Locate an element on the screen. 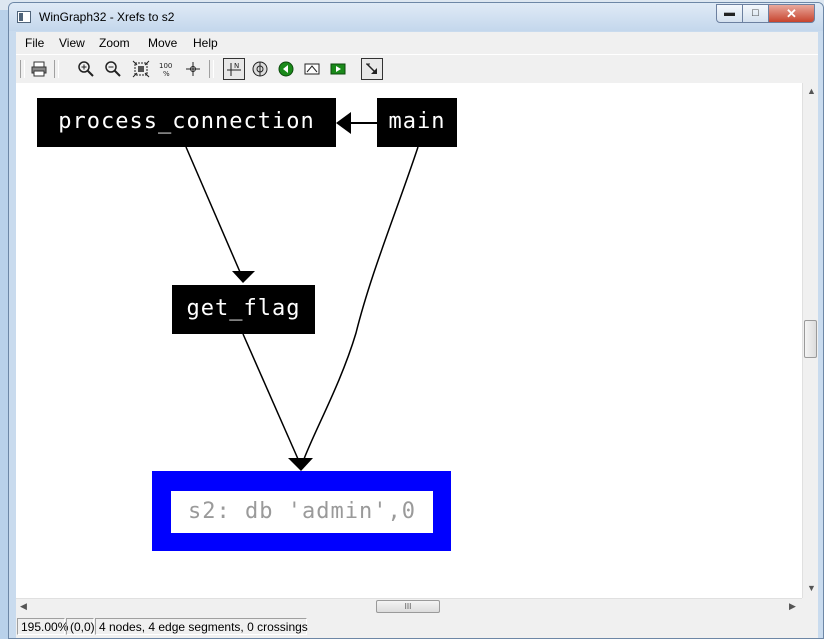 This screenshot has height=639, width=824. radar-icon is located at coordinates (260, 69).